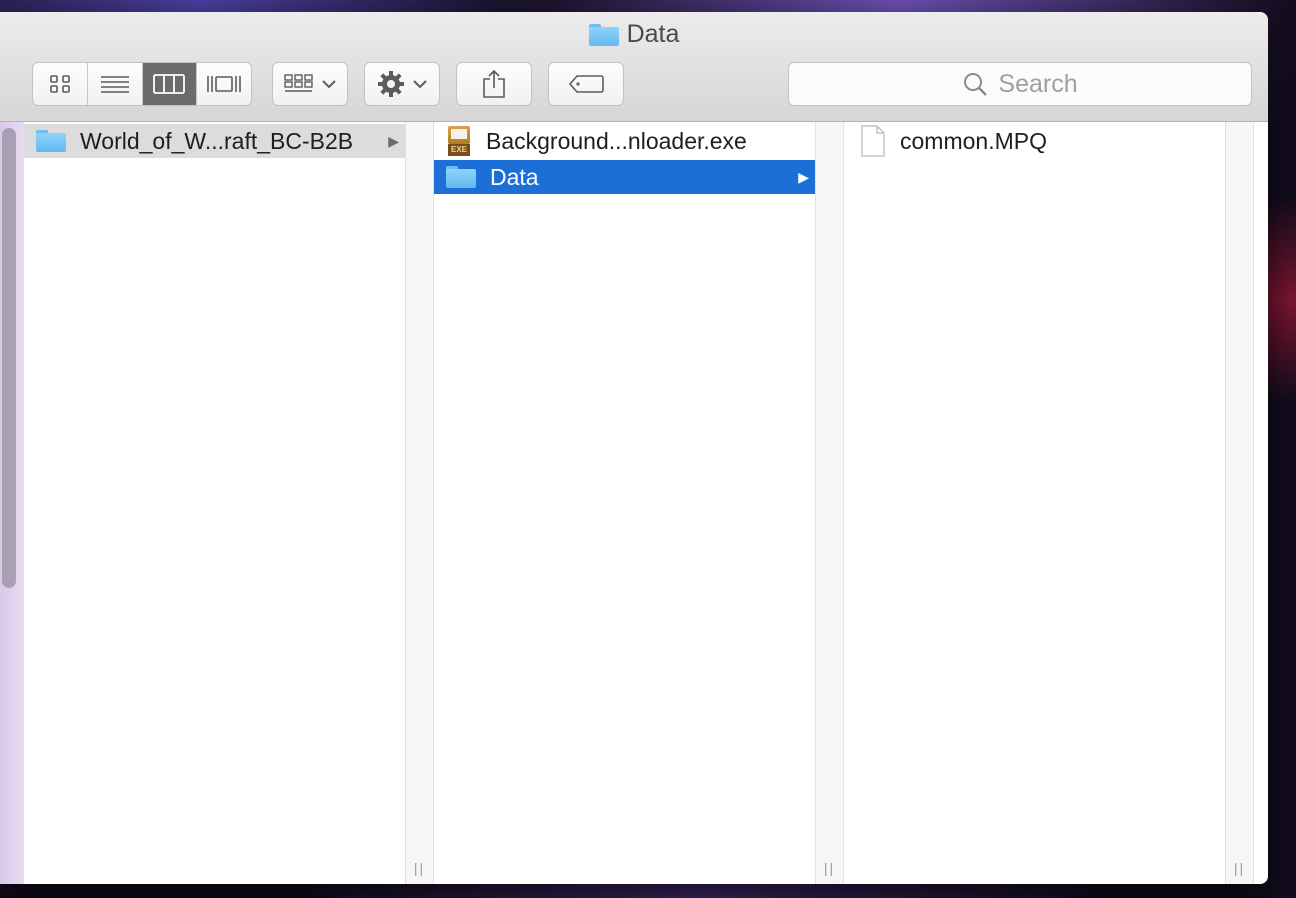 The height and width of the screenshot is (898, 1296). Describe the element at coordinates (976, 84) in the screenshot. I see `search-icon` at that location.